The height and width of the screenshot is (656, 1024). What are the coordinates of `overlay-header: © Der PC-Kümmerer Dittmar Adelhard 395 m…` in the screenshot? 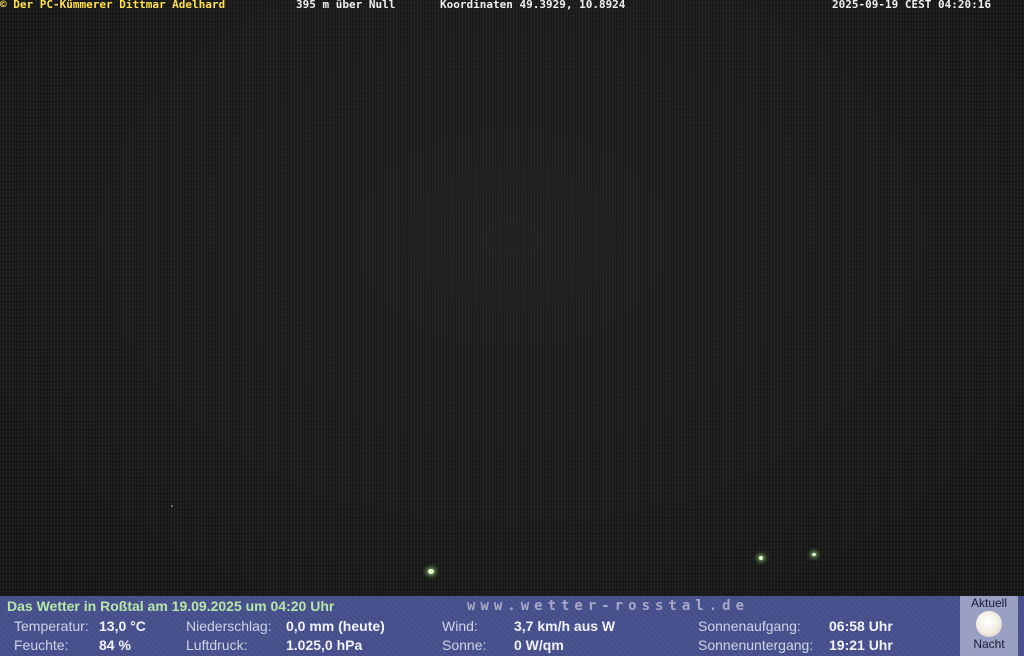 It's located at (512, 5).